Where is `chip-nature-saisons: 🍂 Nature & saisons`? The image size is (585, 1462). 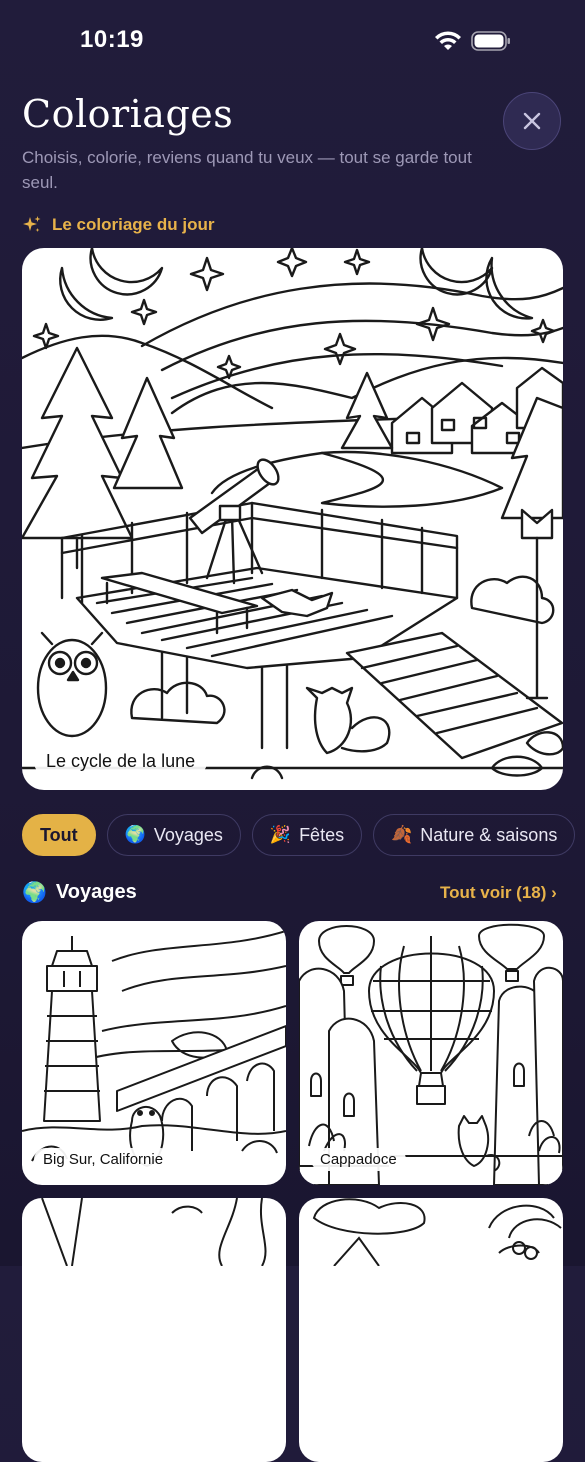 chip-nature-saisons: 🍂 Nature & saisons is located at coordinates (474, 835).